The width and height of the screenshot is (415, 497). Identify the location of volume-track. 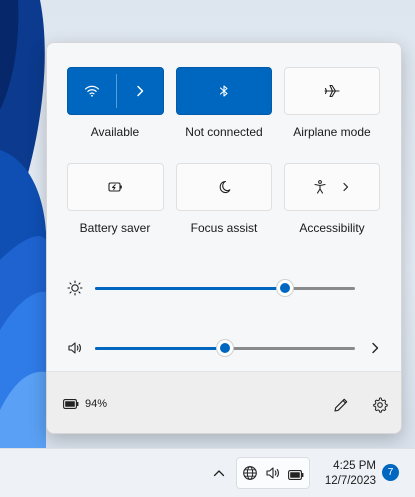
(225, 348).